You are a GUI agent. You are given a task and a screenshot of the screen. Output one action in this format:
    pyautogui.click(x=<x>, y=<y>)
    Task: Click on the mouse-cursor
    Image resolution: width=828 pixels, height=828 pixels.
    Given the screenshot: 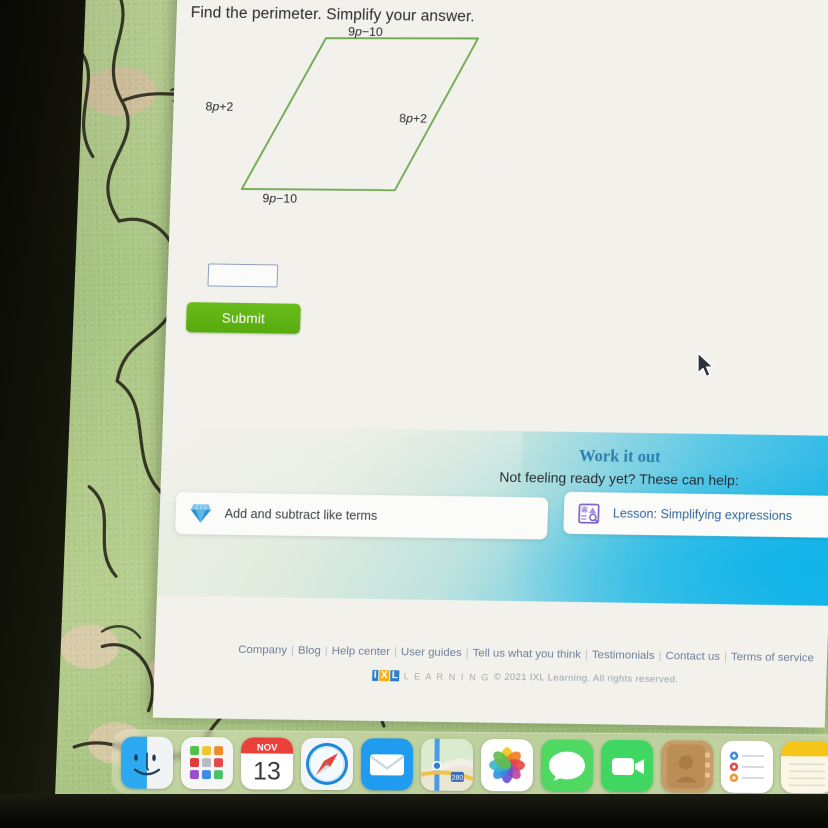 What is the action you would take?
    pyautogui.click(x=705, y=365)
    